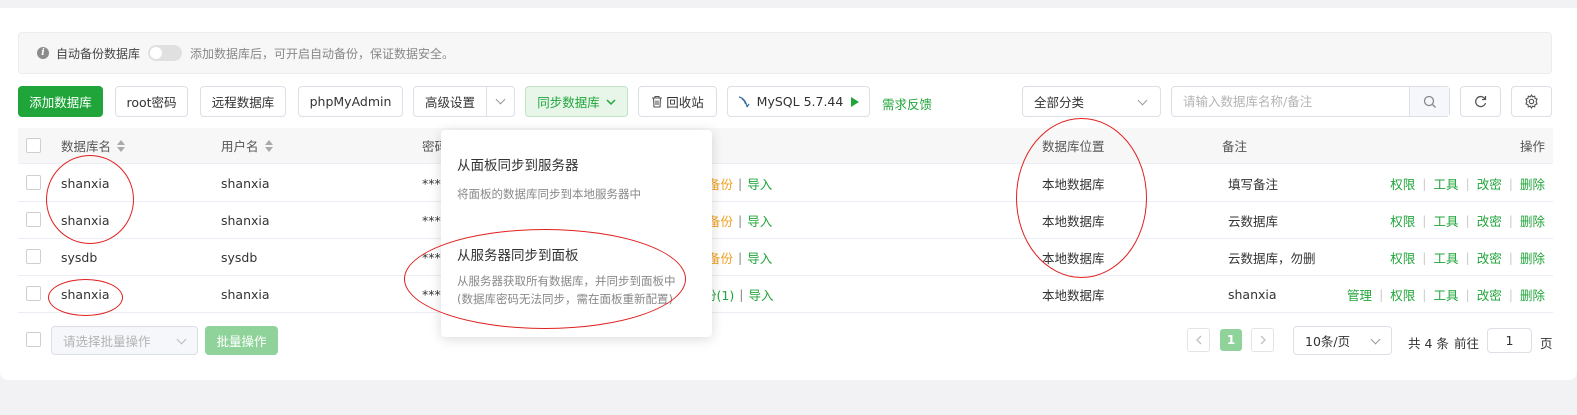  Describe the element at coordinates (576, 101) in the screenshot. I see `sync-database-button: 同步数据库` at that location.